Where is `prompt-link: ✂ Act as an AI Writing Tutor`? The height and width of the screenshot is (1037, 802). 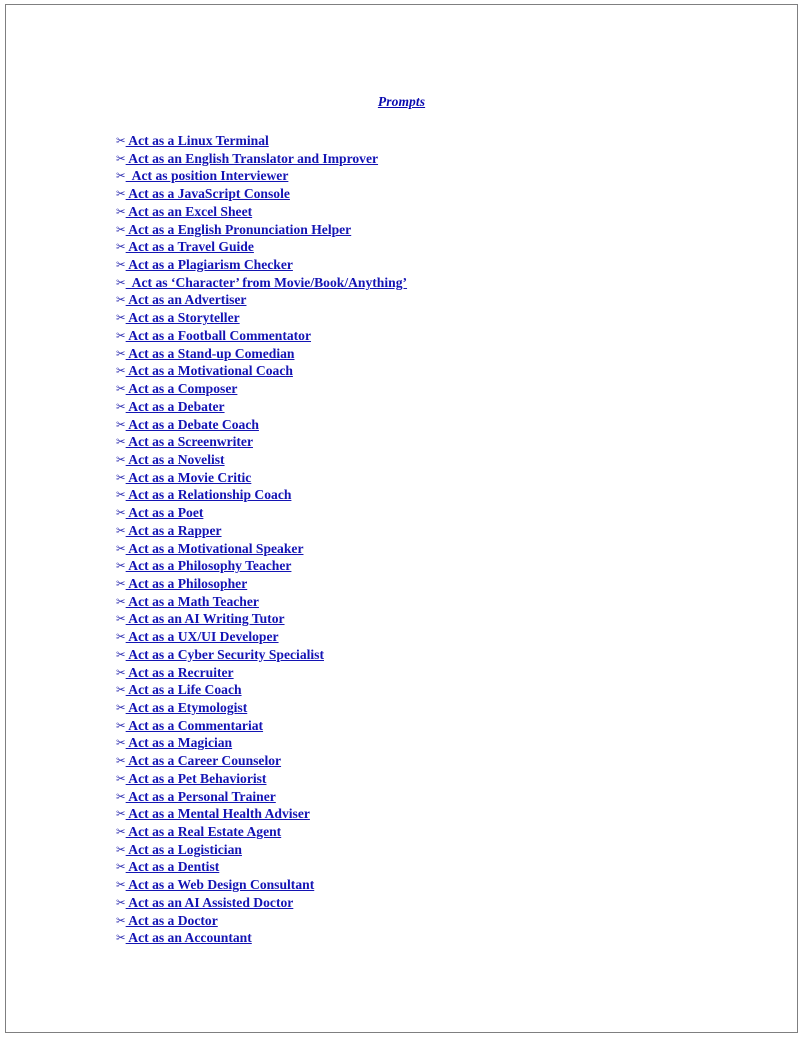 prompt-link: ✂ Act as an AI Writing Tutor is located at coordinates (200, 618).